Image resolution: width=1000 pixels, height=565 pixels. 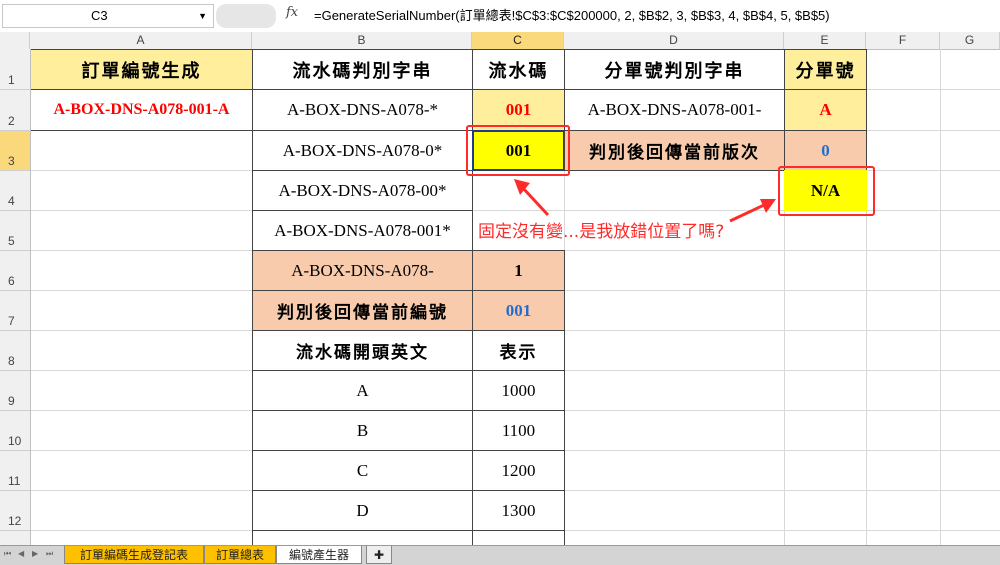 I want to click on cell-c6: 1, so click(x=518, y=270).